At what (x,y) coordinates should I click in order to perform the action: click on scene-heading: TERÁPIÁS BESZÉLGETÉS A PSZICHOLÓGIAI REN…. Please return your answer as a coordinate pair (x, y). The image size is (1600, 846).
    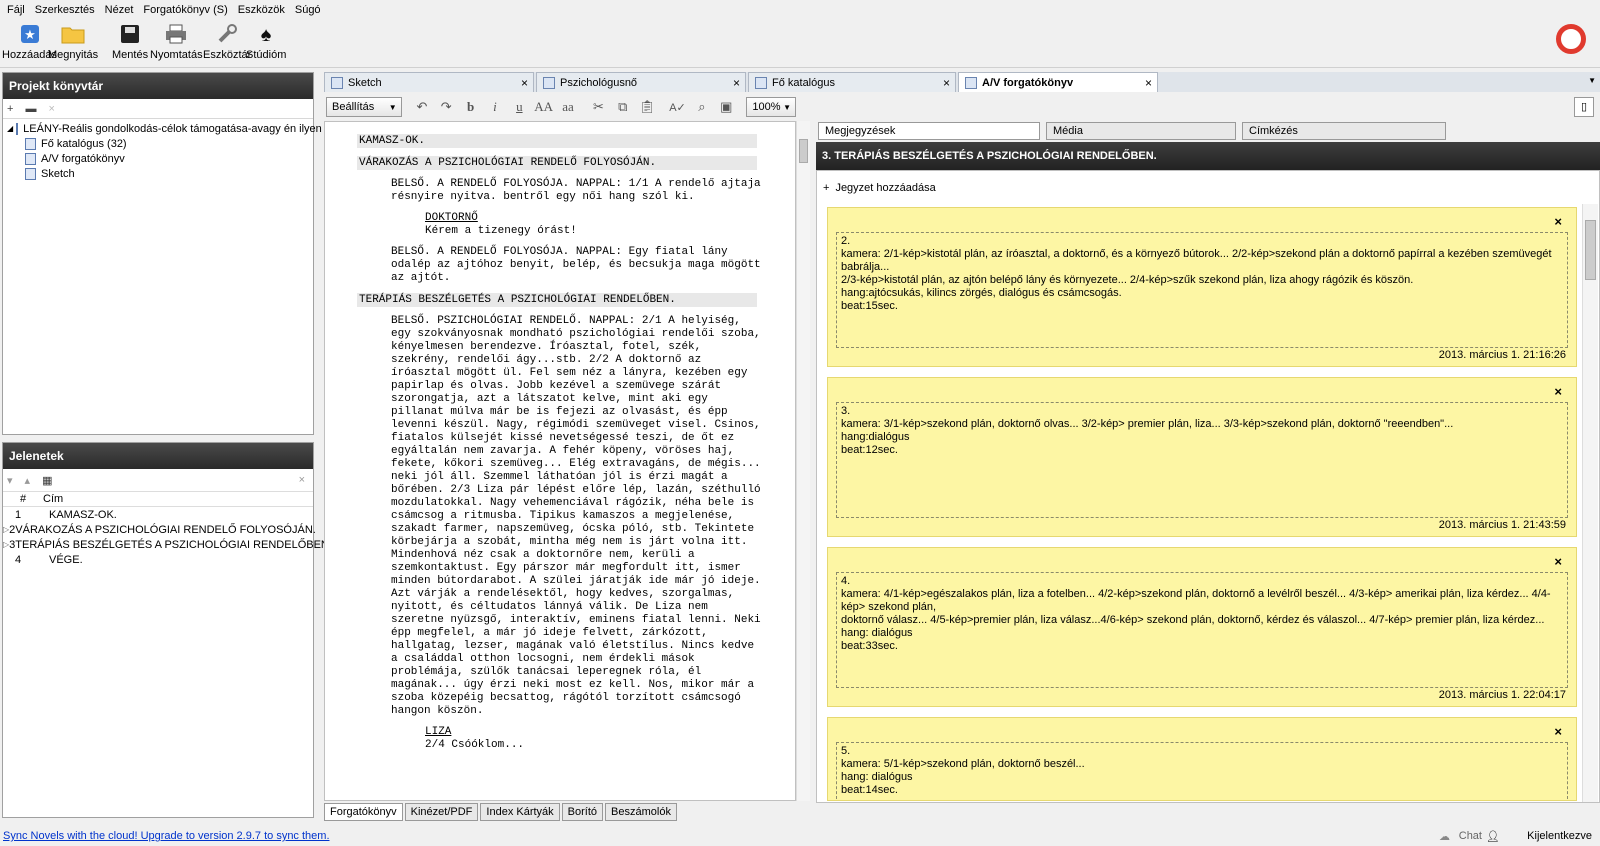
    Looking at the image, I should click on (557, 300).